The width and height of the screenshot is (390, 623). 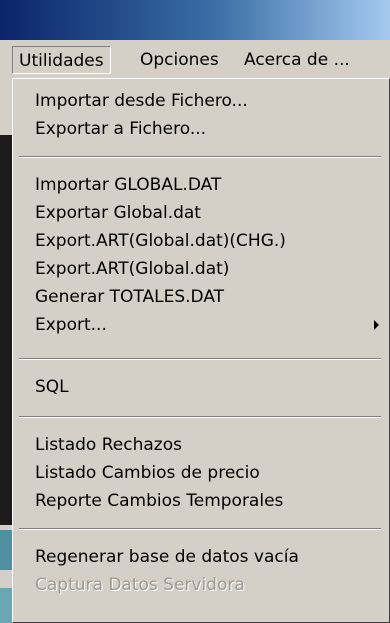 What do you see at coordinates (195, 20) in the screenshot?
I see `window-title-bar` at bounding box center [195, 20].